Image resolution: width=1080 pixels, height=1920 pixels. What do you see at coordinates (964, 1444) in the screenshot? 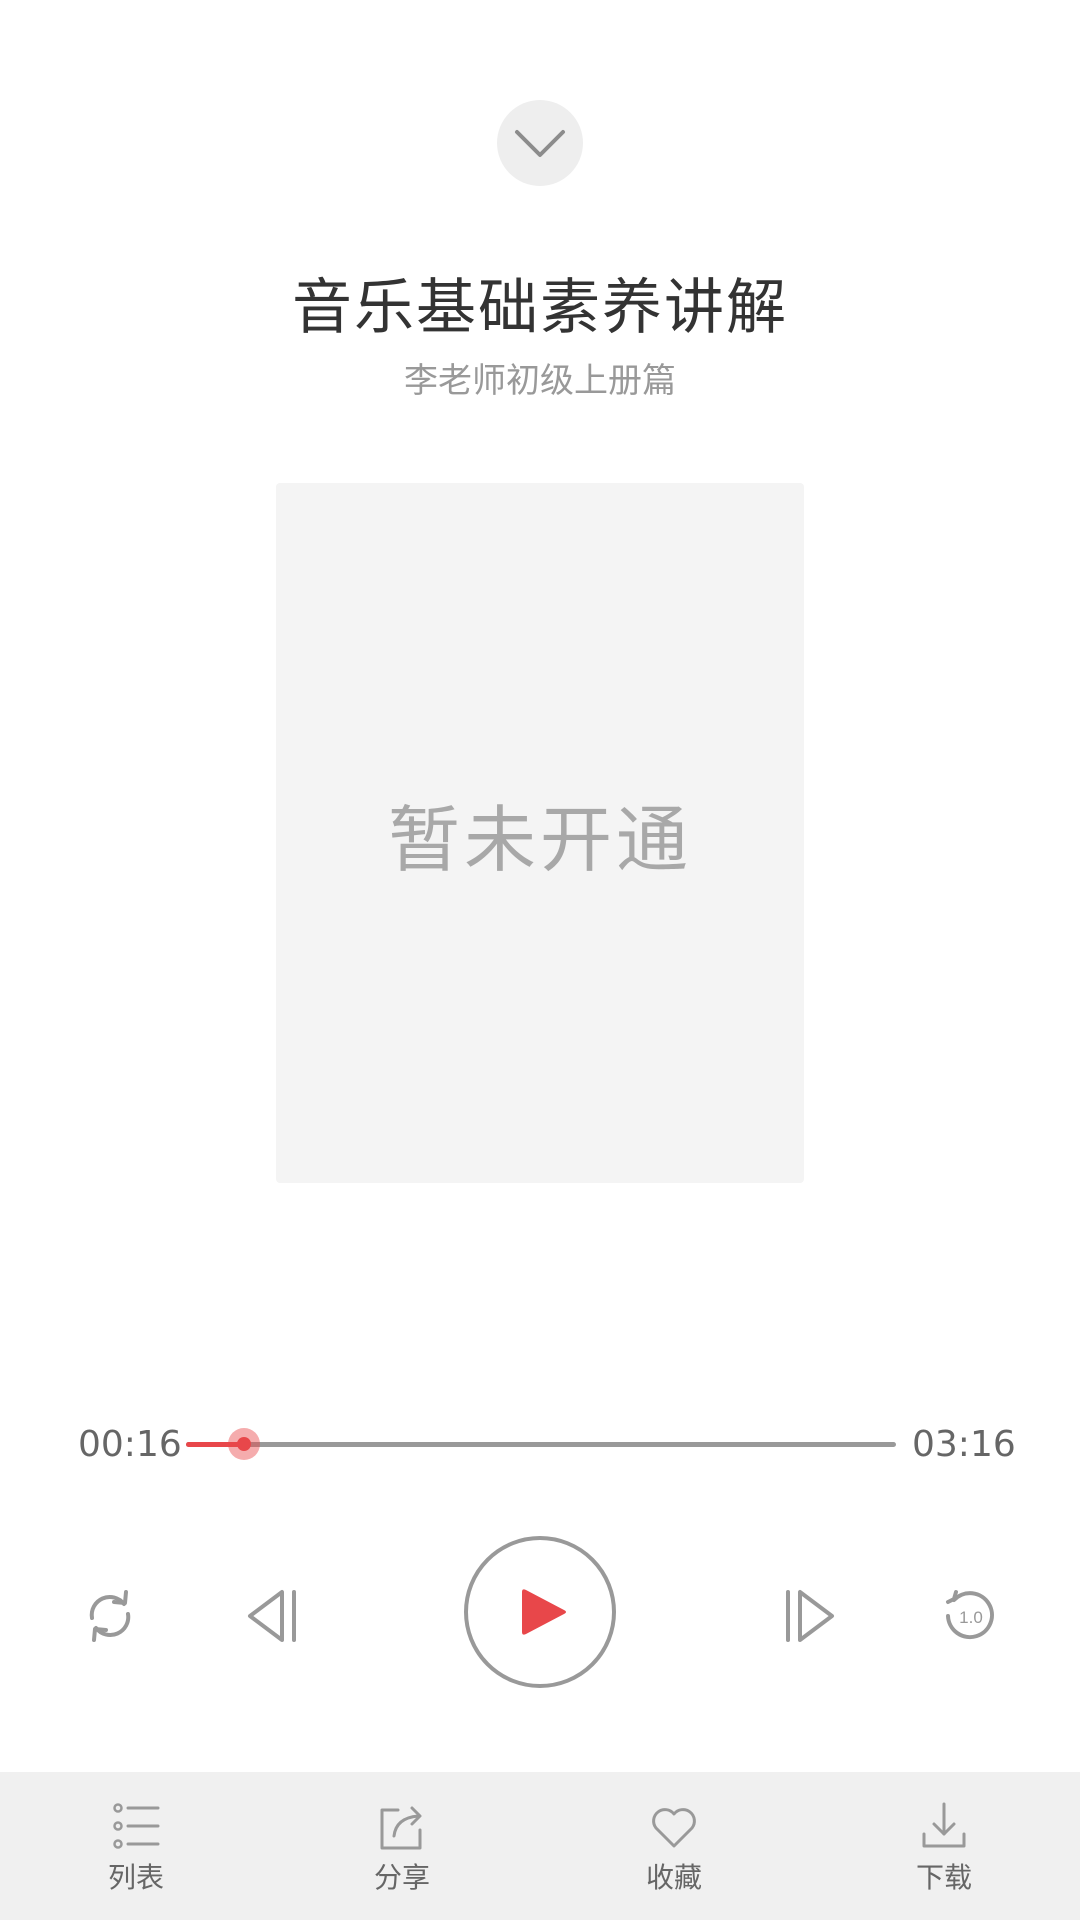
I see `total-time: 03:16` at bounding box center [964, 1444].